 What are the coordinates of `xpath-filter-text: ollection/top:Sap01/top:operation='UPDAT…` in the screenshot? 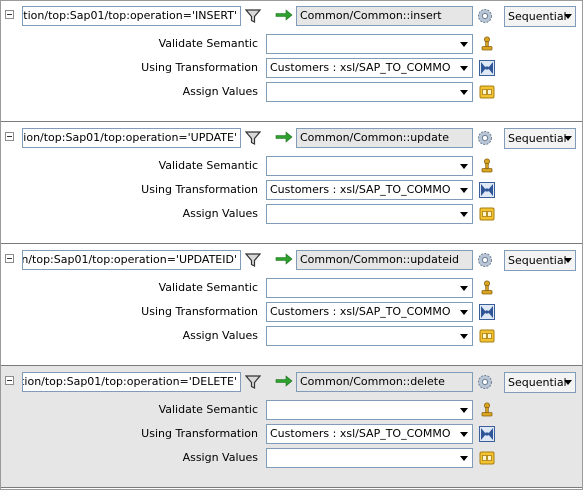 It's located at (130, 137).